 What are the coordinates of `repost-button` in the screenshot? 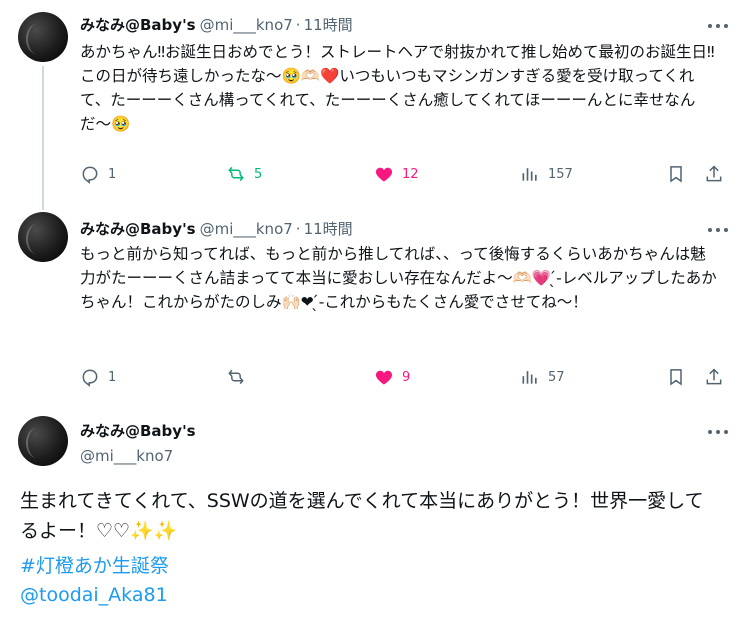 It's located at (240, 377).